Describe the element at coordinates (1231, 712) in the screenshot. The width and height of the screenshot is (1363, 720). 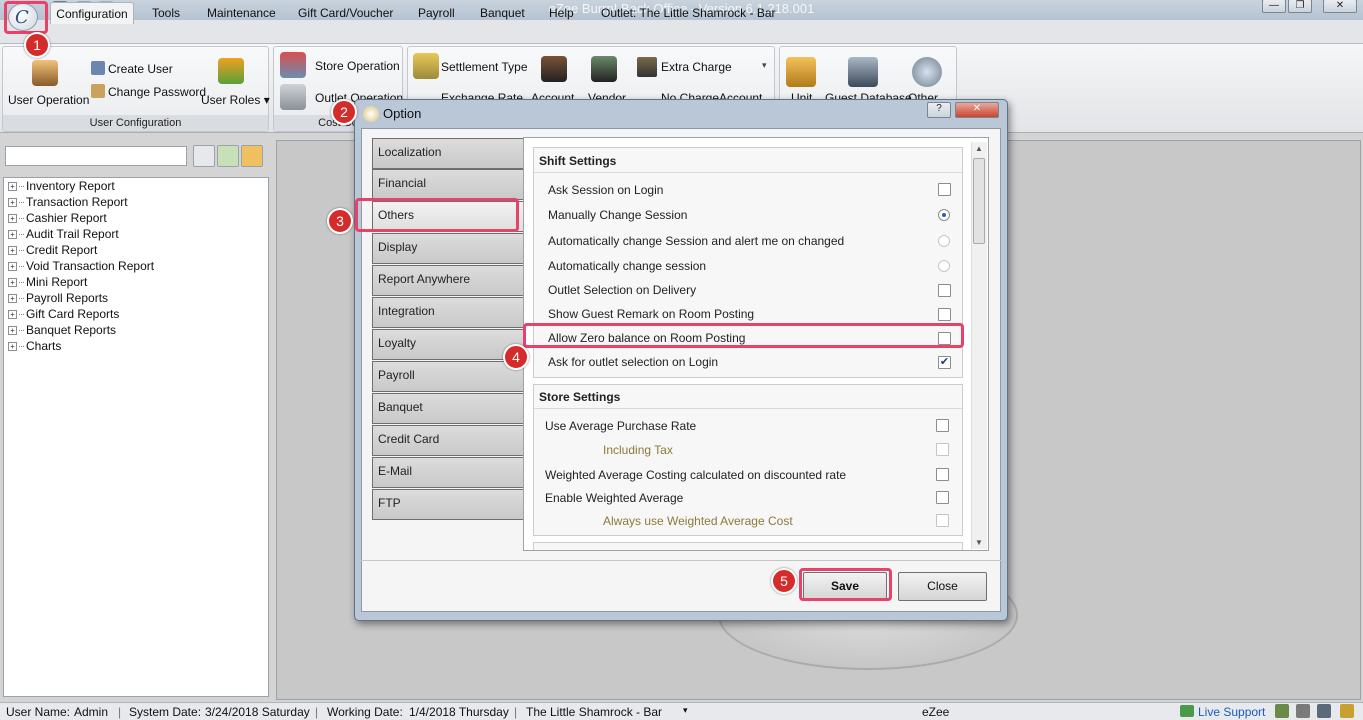
I see `live-support-link: Live Support` at that location.